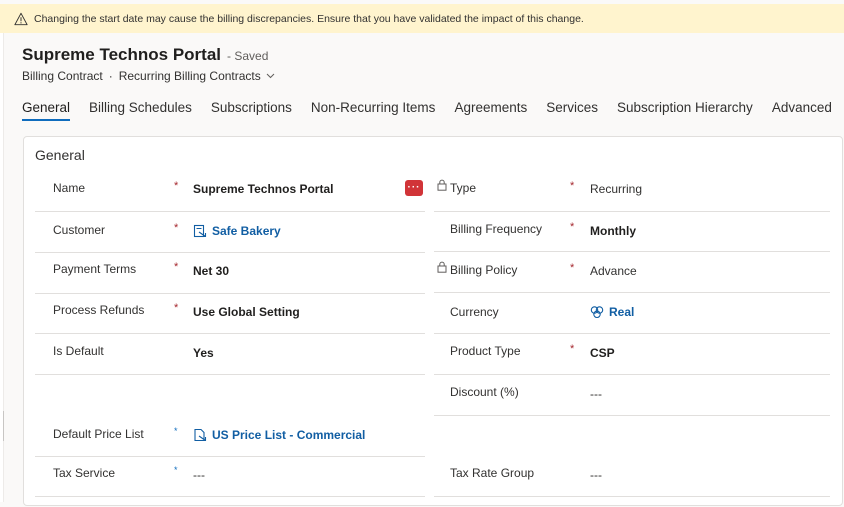  What do you see at coordinates (79, 230) in the screenshot?
I see `field-label: Customer` at bounding box center [79, 230].